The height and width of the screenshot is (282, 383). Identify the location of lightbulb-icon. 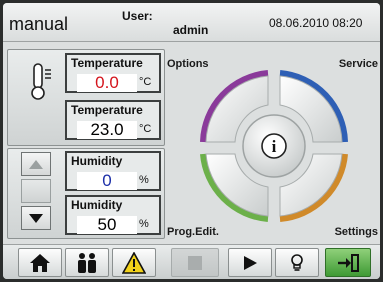
(297, 262).